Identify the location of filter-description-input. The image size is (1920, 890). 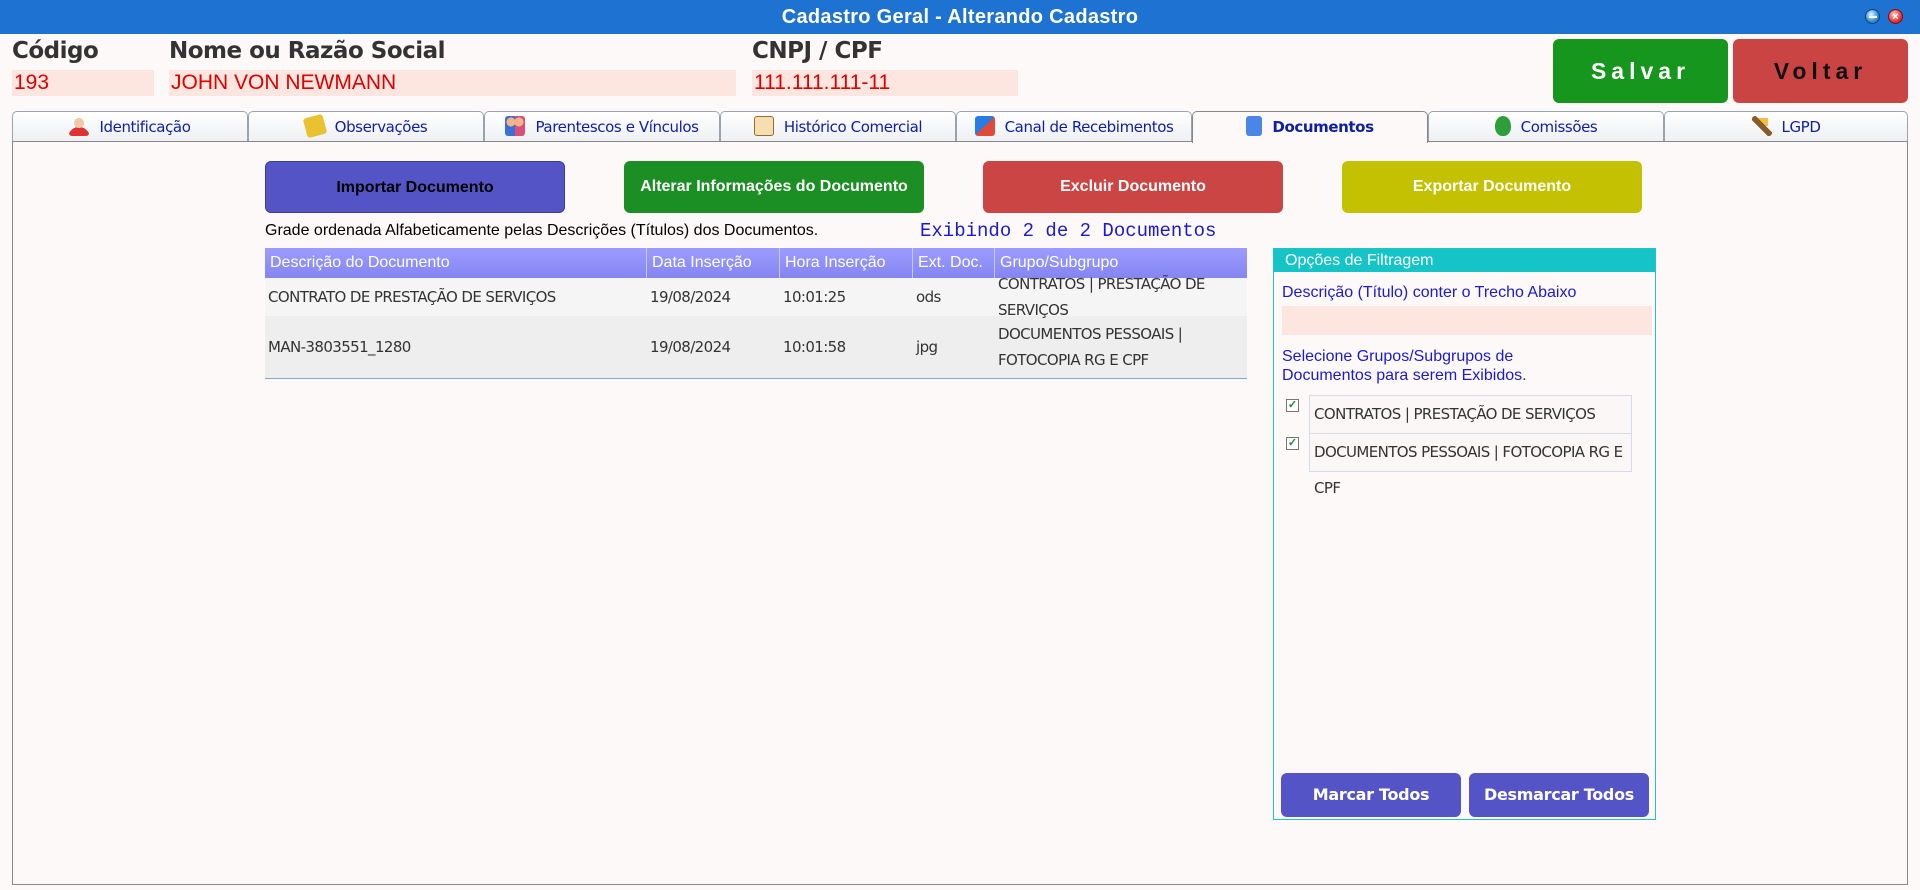
(1467, 320).